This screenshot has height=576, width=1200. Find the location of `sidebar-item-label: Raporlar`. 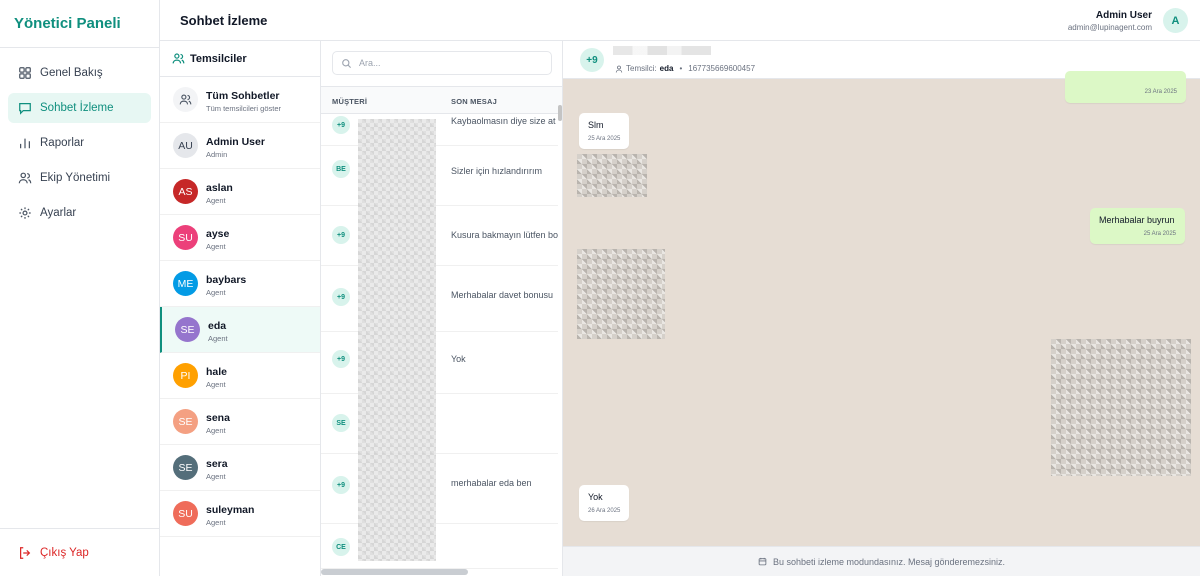

sidebar-item-label: Raporlar is located at coordinates (62, 143).